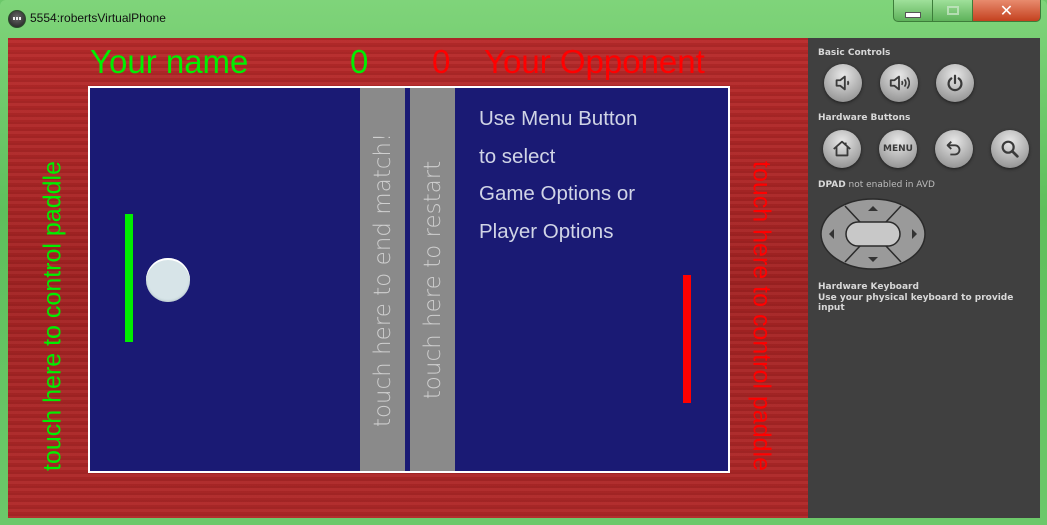 The image size is (1047, 525). Describe the element at coordinates (854, 53) in the screenshot. I see `basic-controls-label: Basic Controls` at that location.